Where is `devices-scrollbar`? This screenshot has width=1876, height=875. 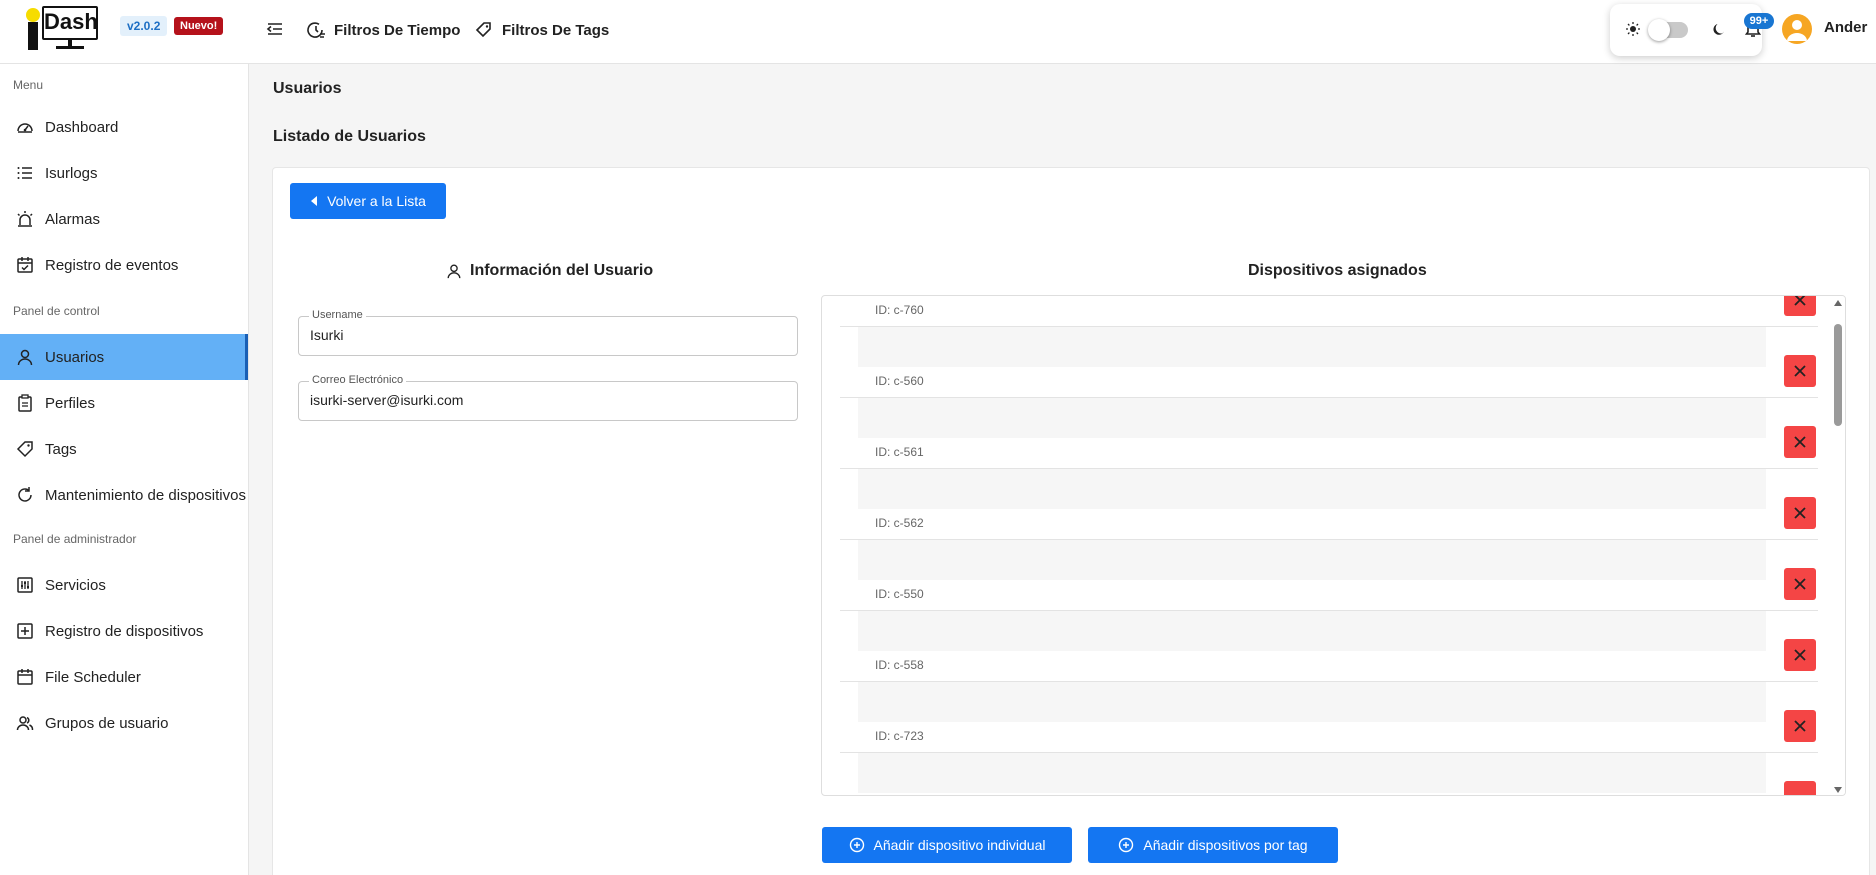
devices-scrollbar is located at coordinates (1838, 545).